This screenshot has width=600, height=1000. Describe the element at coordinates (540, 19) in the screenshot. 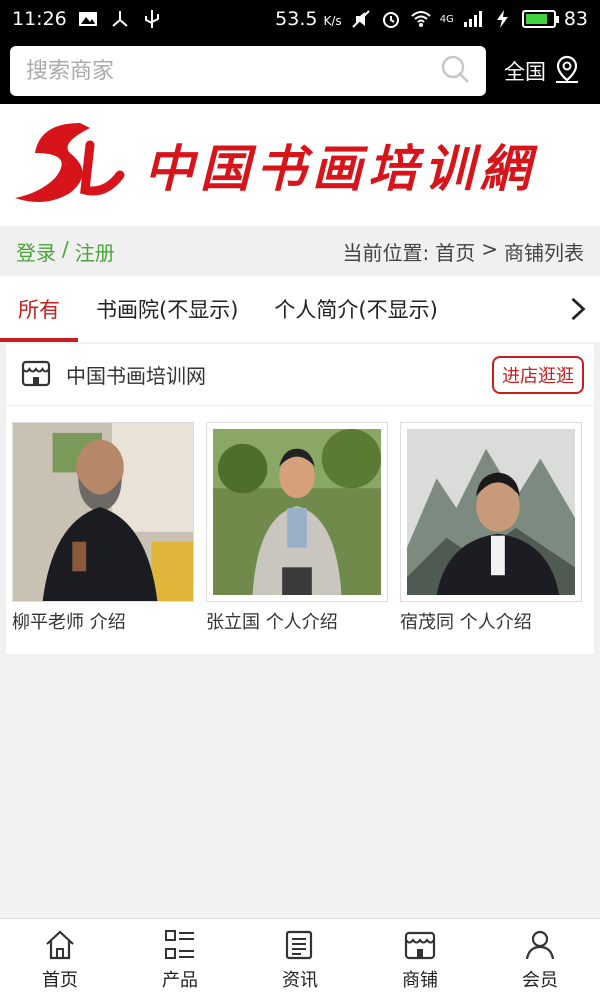

I see `battery-icon` at that location.